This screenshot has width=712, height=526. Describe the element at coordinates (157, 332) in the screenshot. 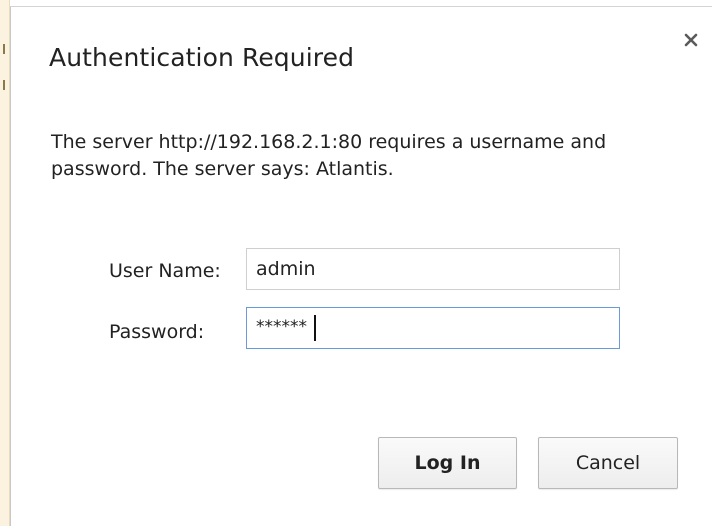

I see `password-label: Password:` at that location.